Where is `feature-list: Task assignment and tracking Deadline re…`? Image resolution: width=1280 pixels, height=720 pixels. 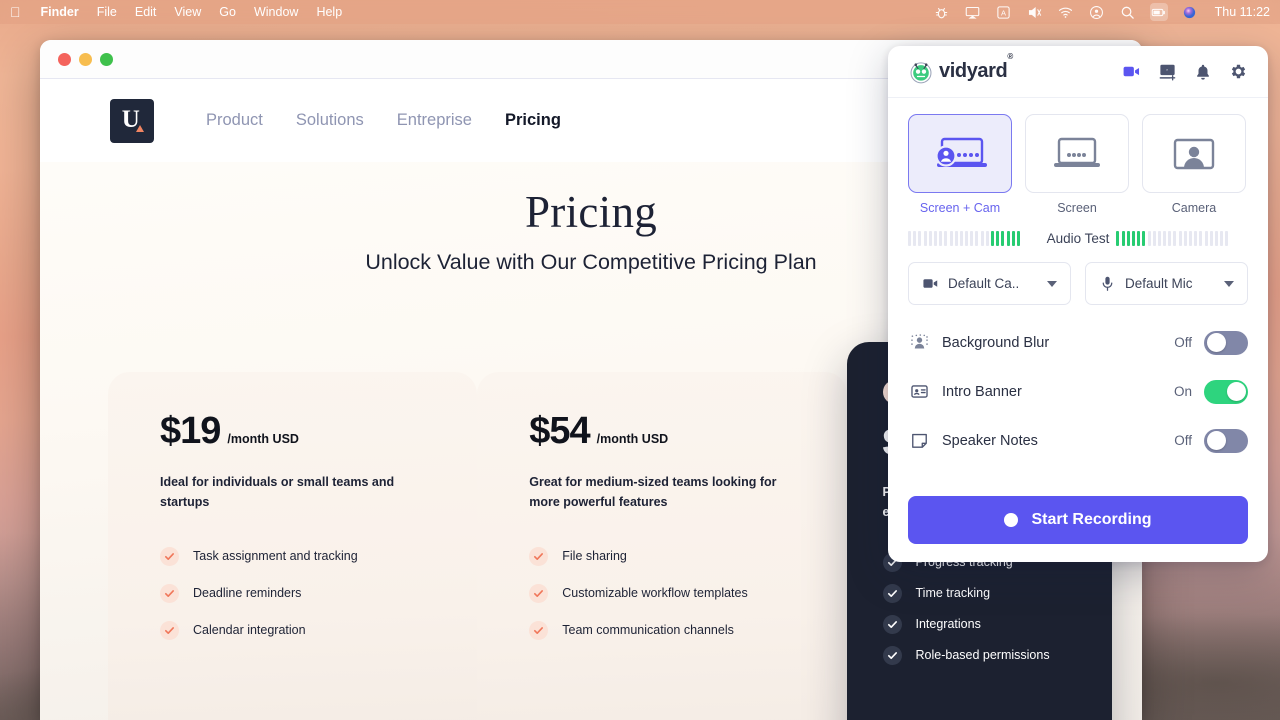
feature-list: Task assignment and tracking Deadline re… is located at coordinates (292, 593).